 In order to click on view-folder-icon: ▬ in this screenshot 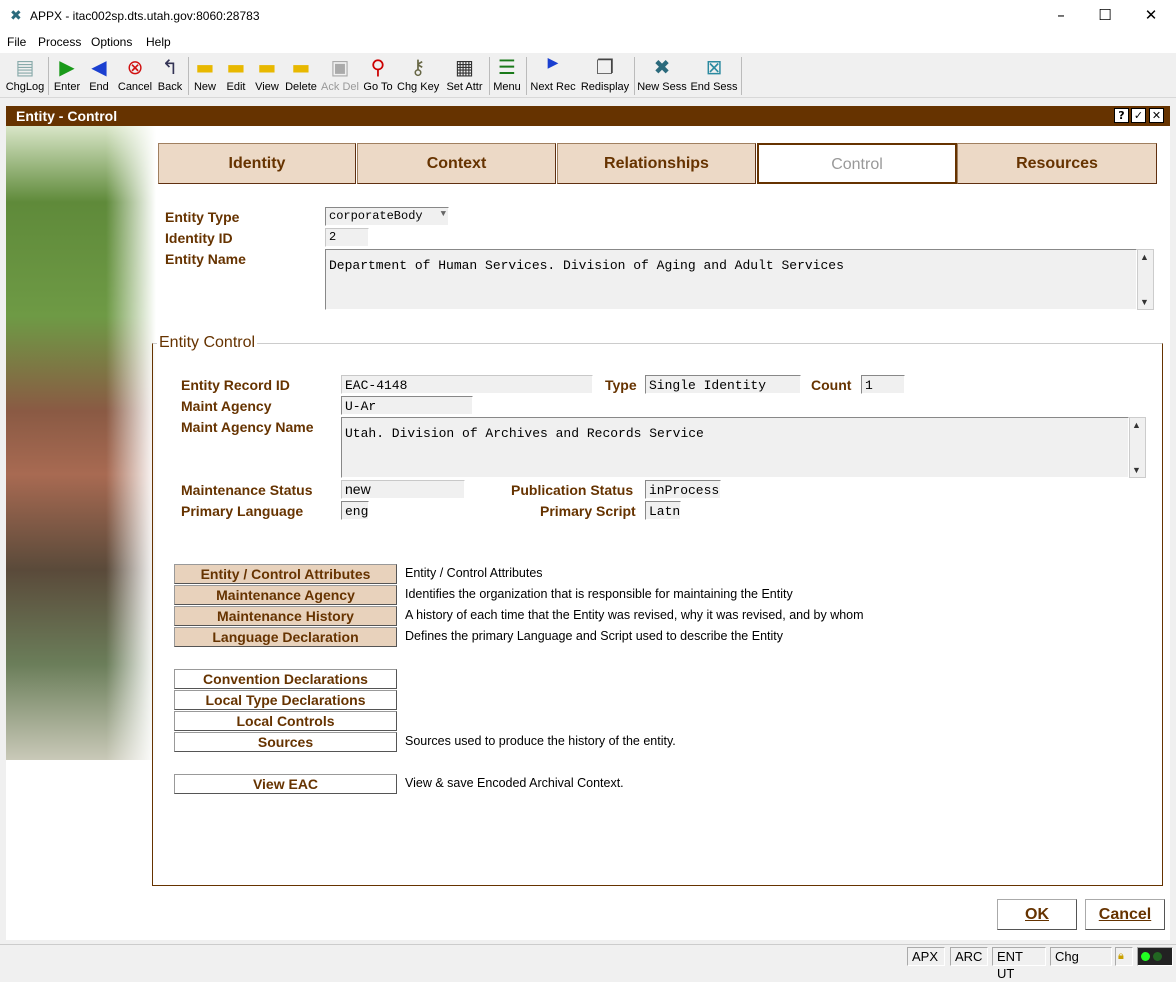, I will do `click(267, 67)`.